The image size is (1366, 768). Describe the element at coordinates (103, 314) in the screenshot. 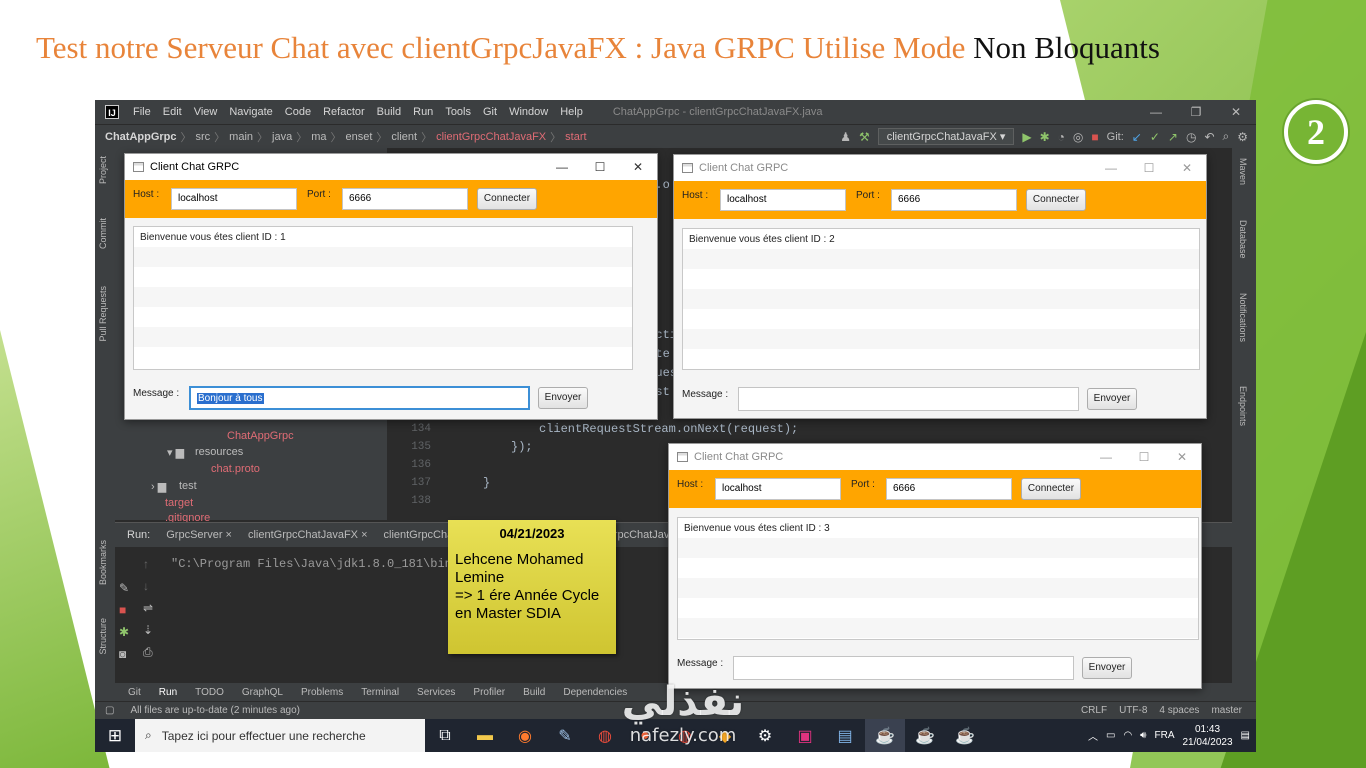

I see `tab-pull-requests: Pull Requests` at that location.